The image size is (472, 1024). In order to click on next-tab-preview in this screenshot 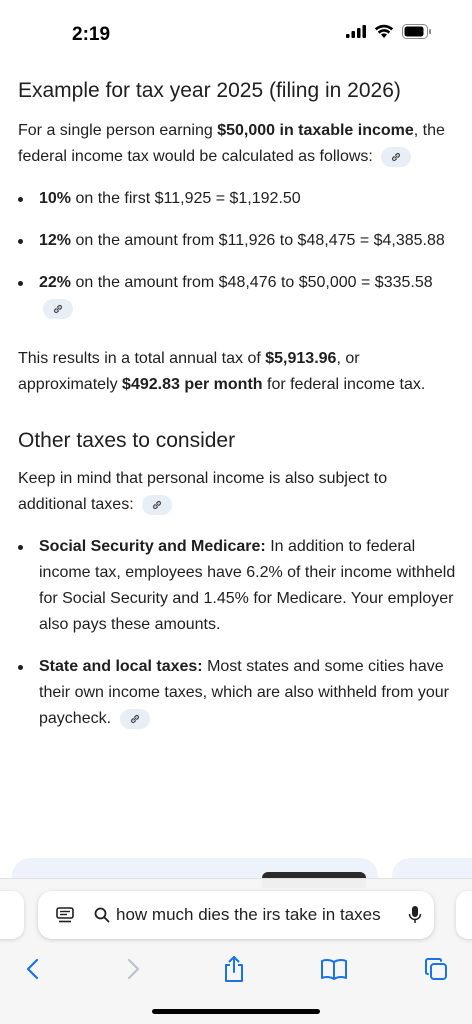, I will do `click(464, 915)`.